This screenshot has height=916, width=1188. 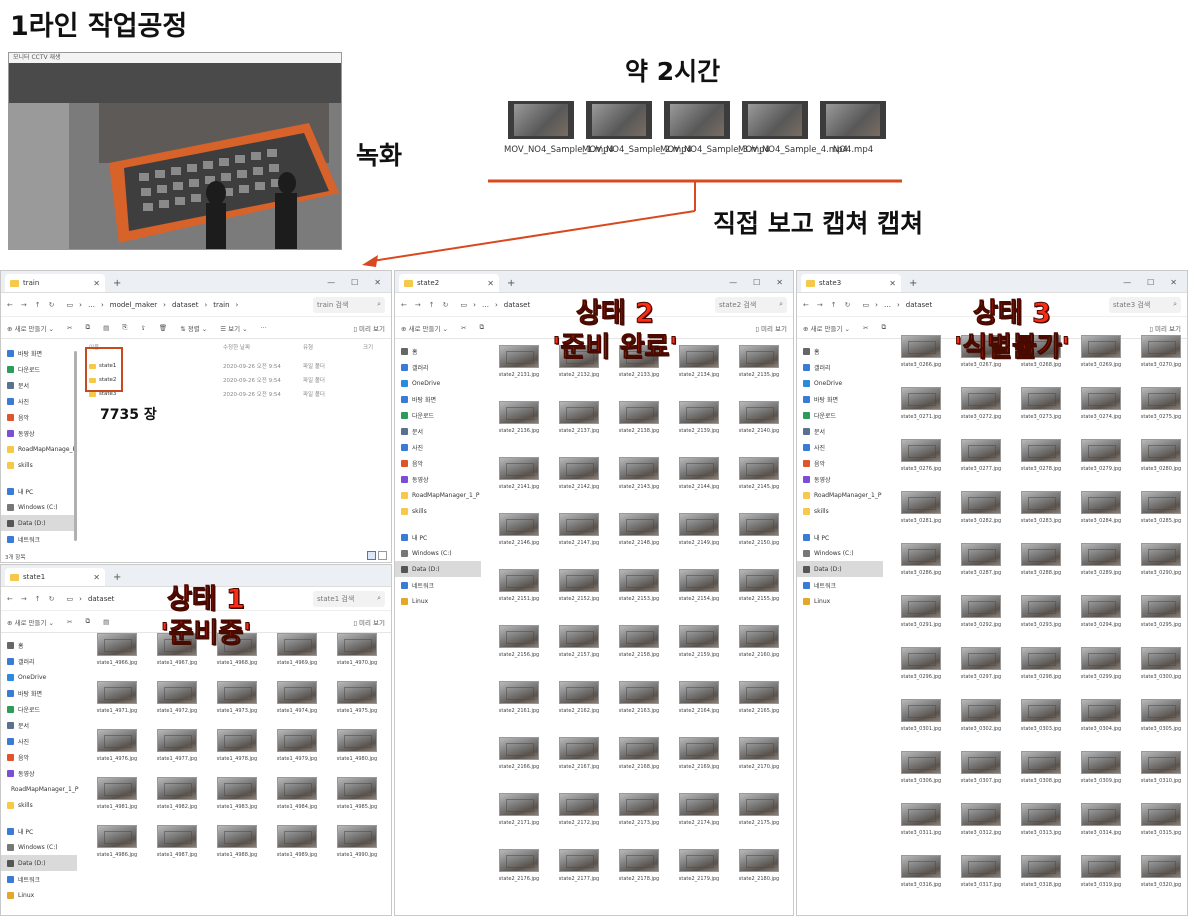 I want to click on file-thumbnail: state2_2146.jpg, so click(x=519, y=529).